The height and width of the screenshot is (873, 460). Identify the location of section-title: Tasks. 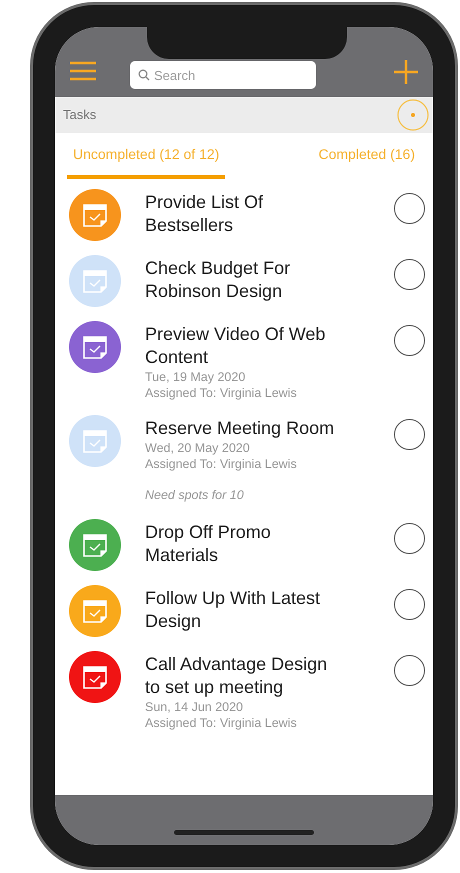
(79, 115).